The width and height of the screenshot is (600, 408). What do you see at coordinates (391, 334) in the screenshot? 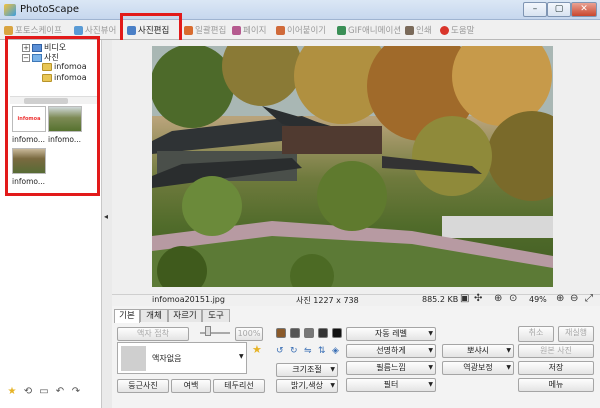
I see `auto-level-button: 자동 레벨 ▼` at bounding box center [391, 334].